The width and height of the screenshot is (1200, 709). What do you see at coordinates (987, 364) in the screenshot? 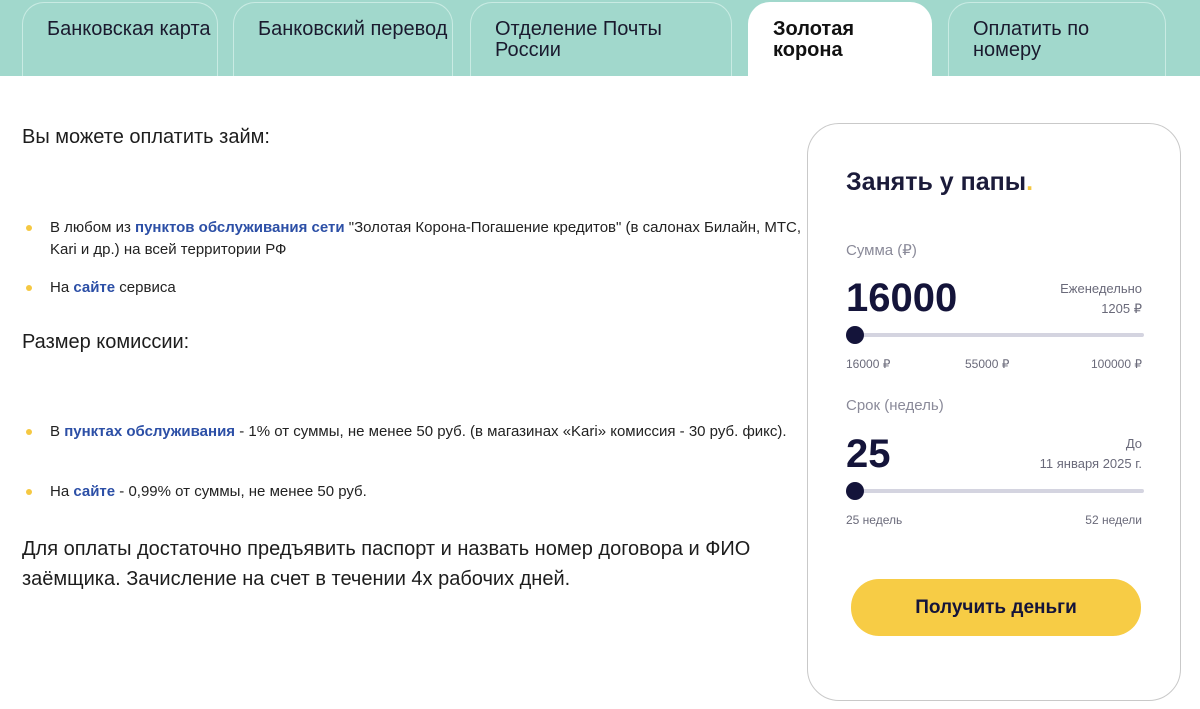
I see `sum-scale-mid: 55000 ₽` at bounding box center [987, 364].